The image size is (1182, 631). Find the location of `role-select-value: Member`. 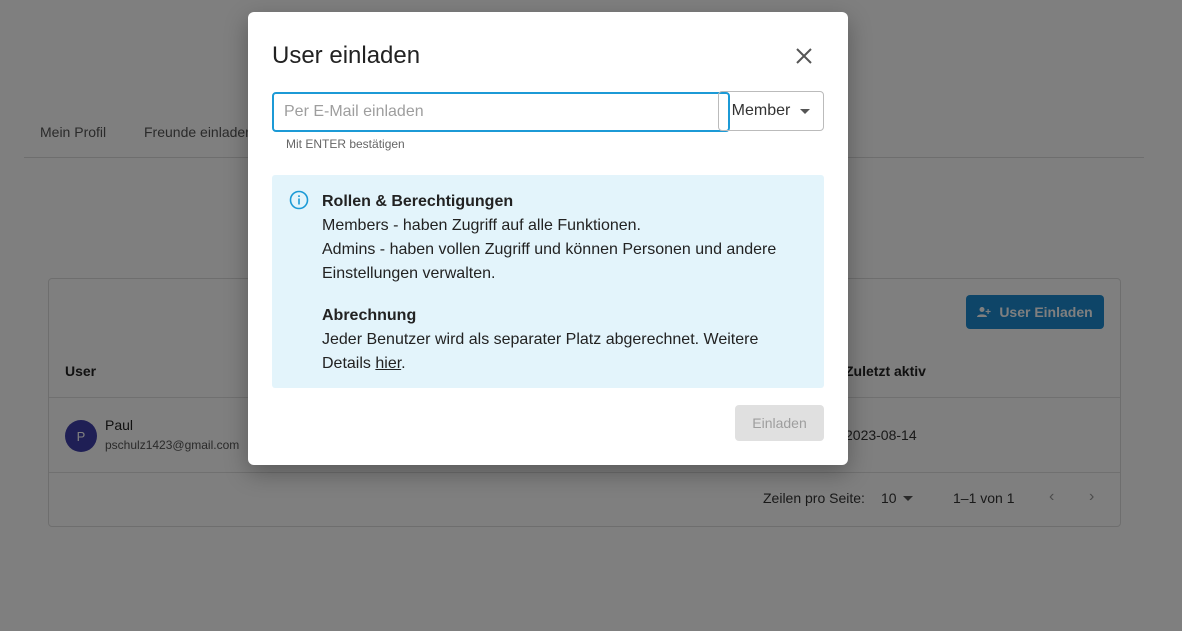

role-select-value: Member is located at coordinates (761, 110).